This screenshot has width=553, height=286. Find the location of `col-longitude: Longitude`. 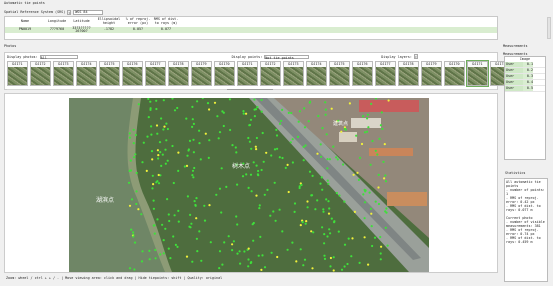

col-longitude: Longitude is located at coordinates (57, 21).